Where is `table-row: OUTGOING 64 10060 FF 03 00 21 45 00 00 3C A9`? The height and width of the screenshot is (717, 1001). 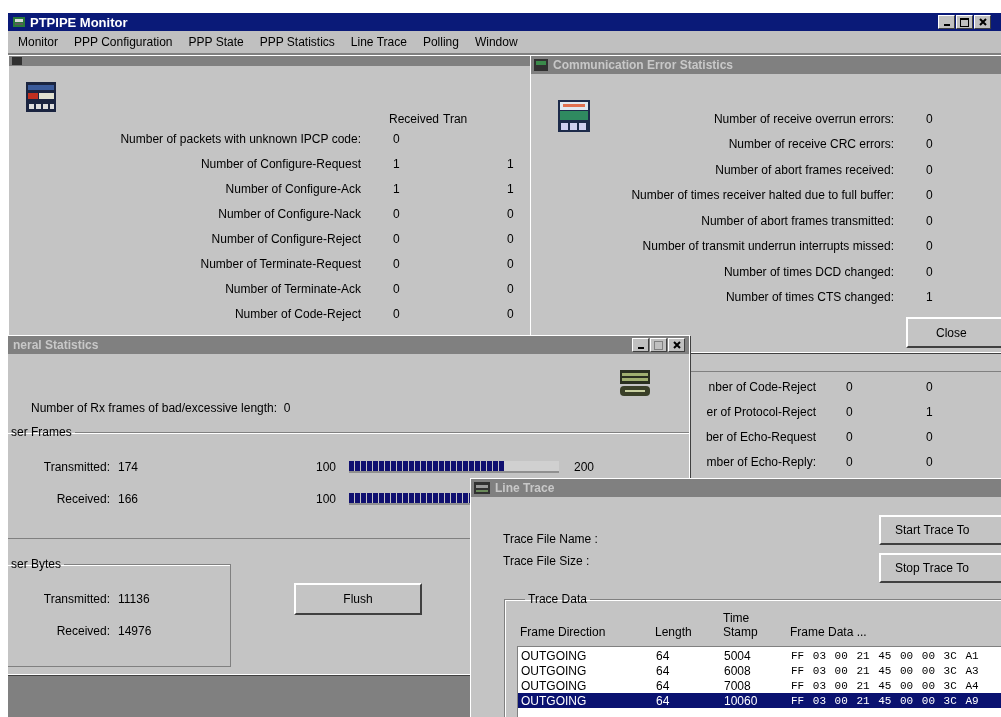
table-row: OUTGOING 64 10060 FF 03 00 21 45 00 00 3C A9 is located at coordinates (759, 700).